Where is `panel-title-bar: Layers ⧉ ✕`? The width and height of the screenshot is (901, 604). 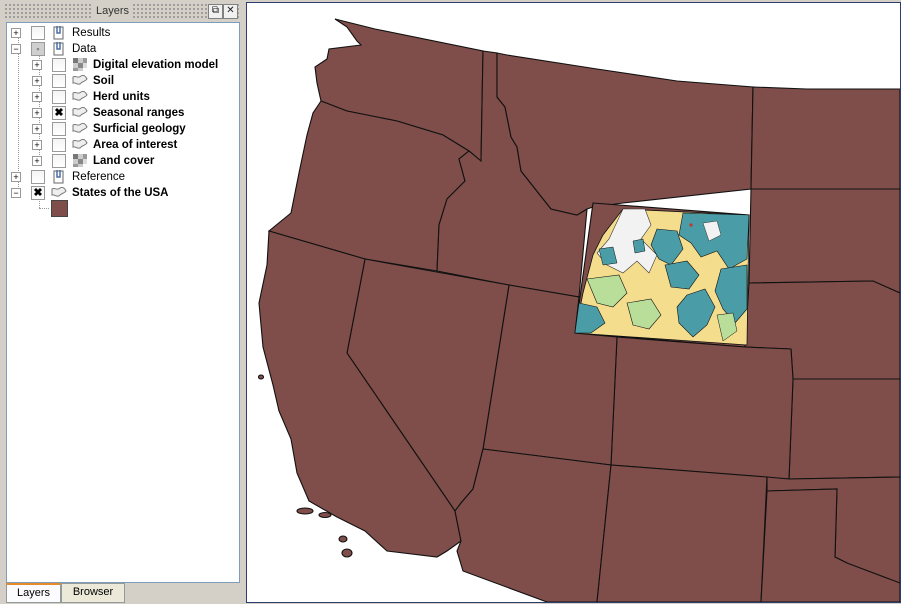 panel-title-bar: Layers ⧉ ✕ is located at coordinates (122, 11).